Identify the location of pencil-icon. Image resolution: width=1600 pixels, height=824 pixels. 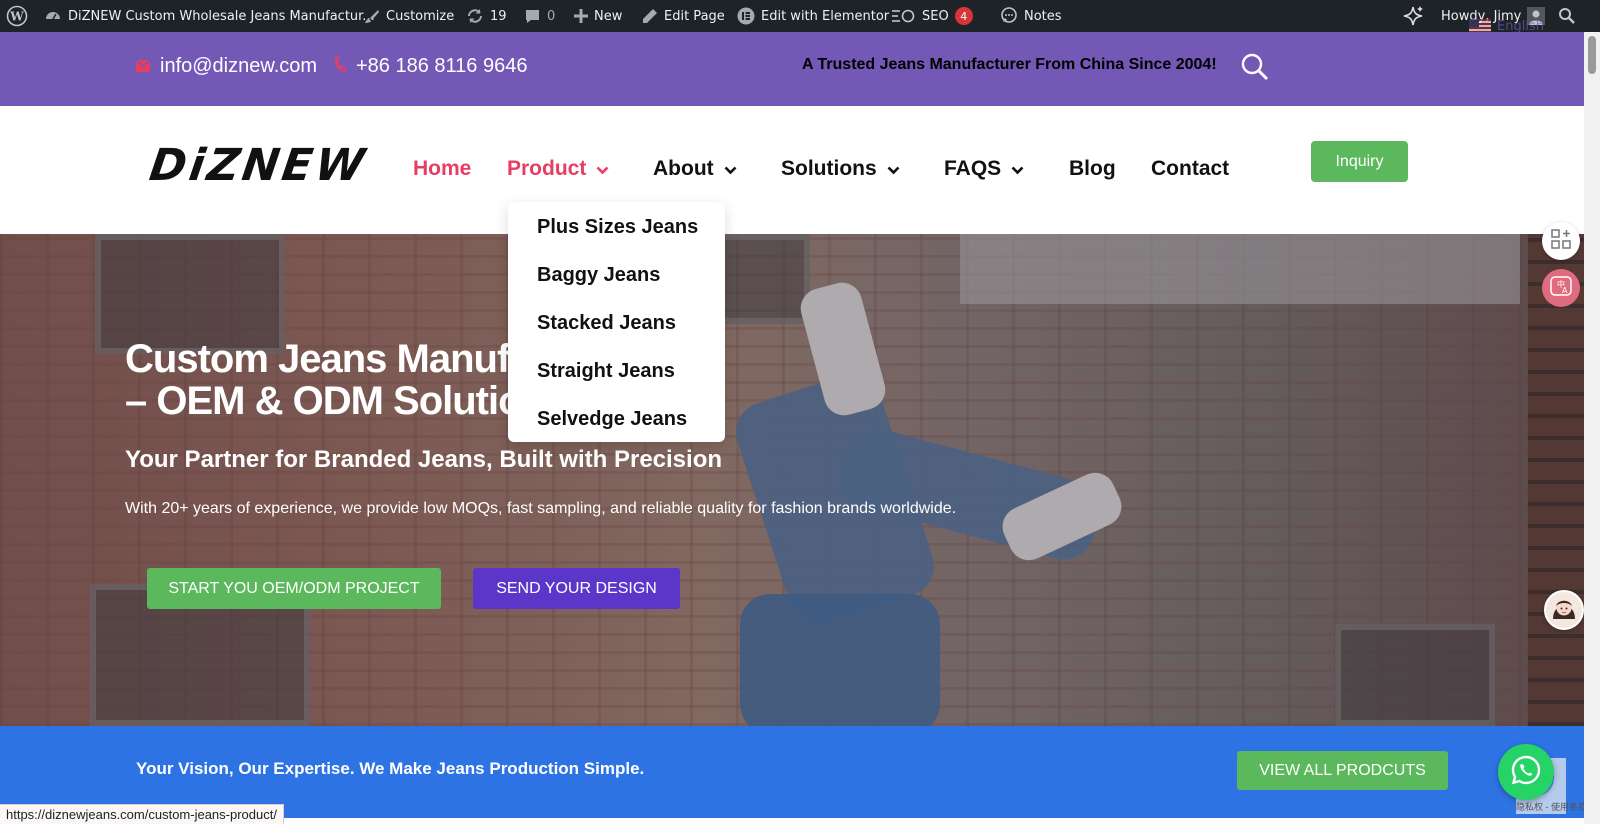
(650, 16).